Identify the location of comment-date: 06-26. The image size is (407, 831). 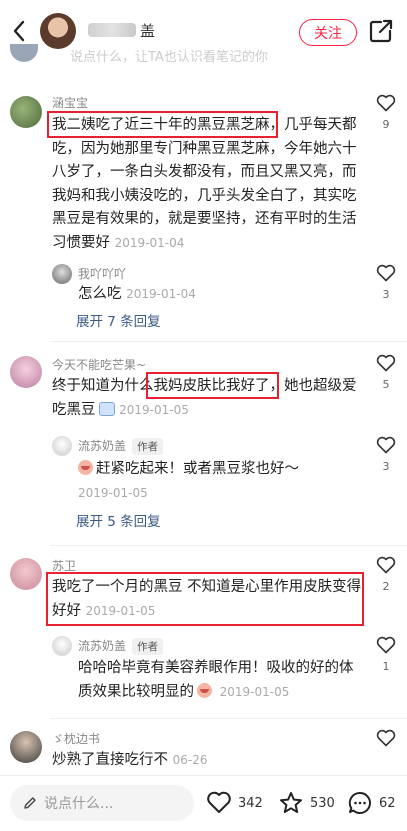
(190, 760).